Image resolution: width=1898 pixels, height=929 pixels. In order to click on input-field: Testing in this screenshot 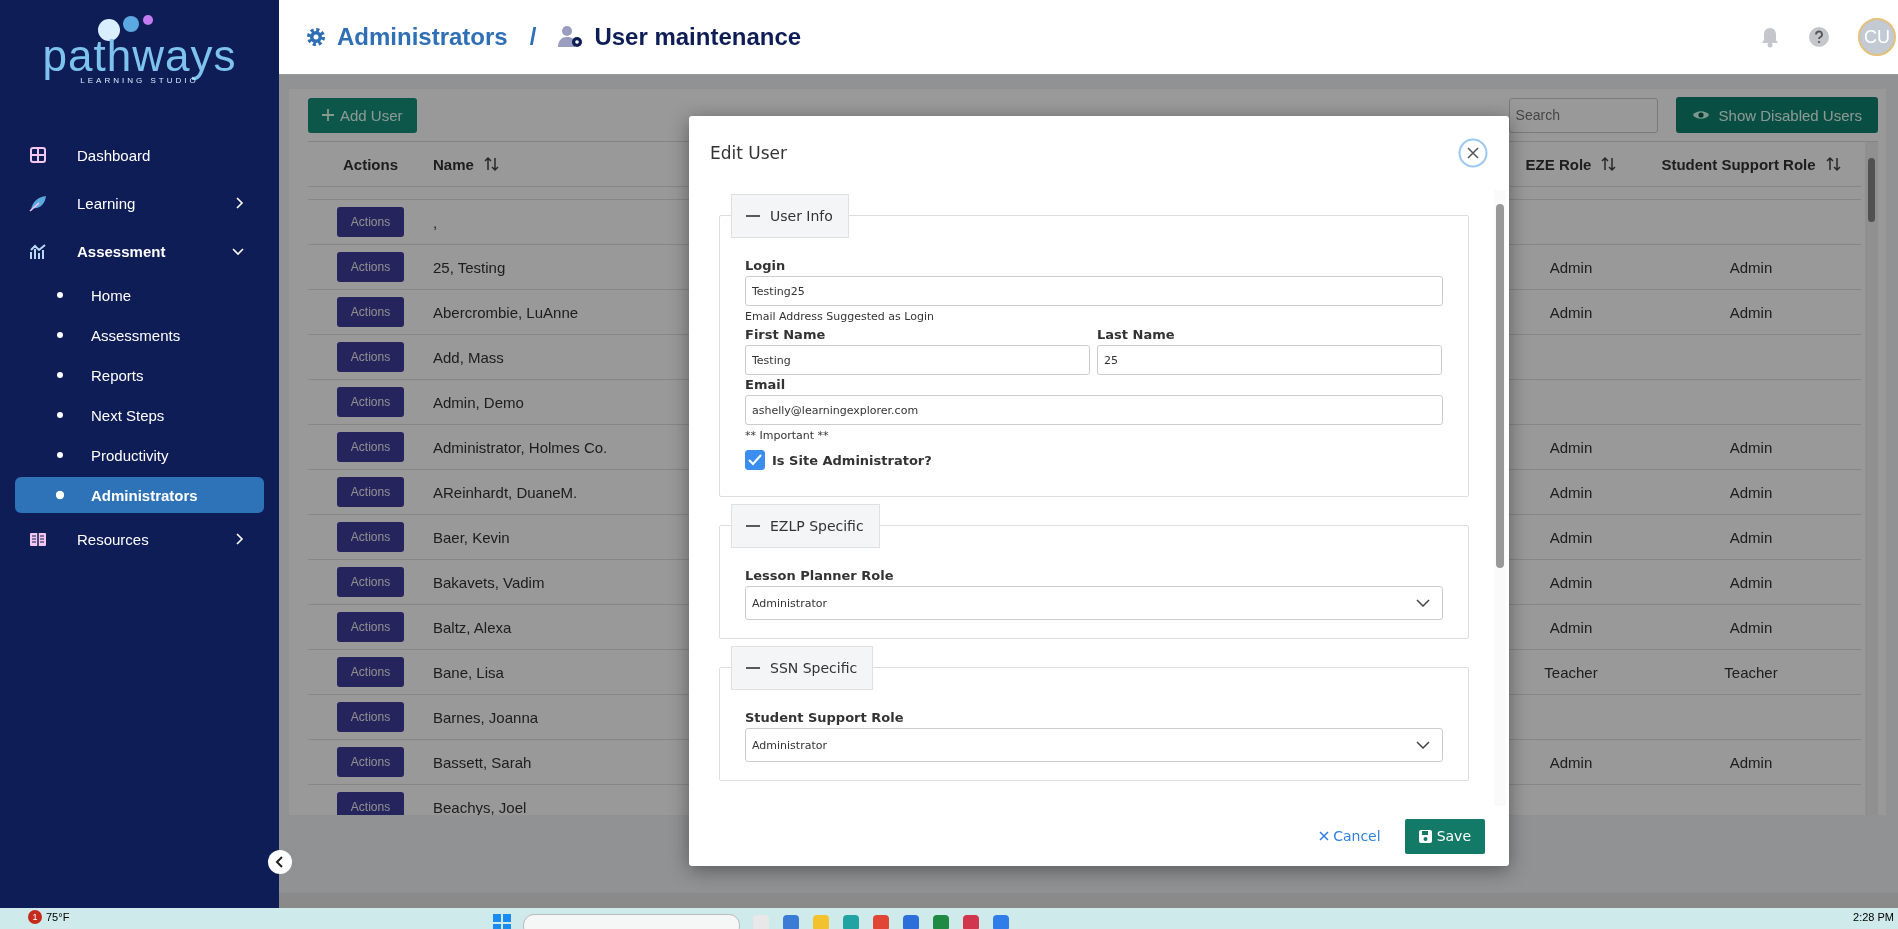, I will do `click(917, 360)`.